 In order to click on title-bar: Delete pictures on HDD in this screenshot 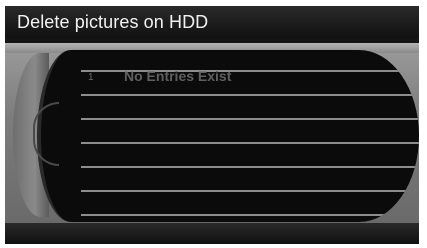, I will do `click(212, 22)`.